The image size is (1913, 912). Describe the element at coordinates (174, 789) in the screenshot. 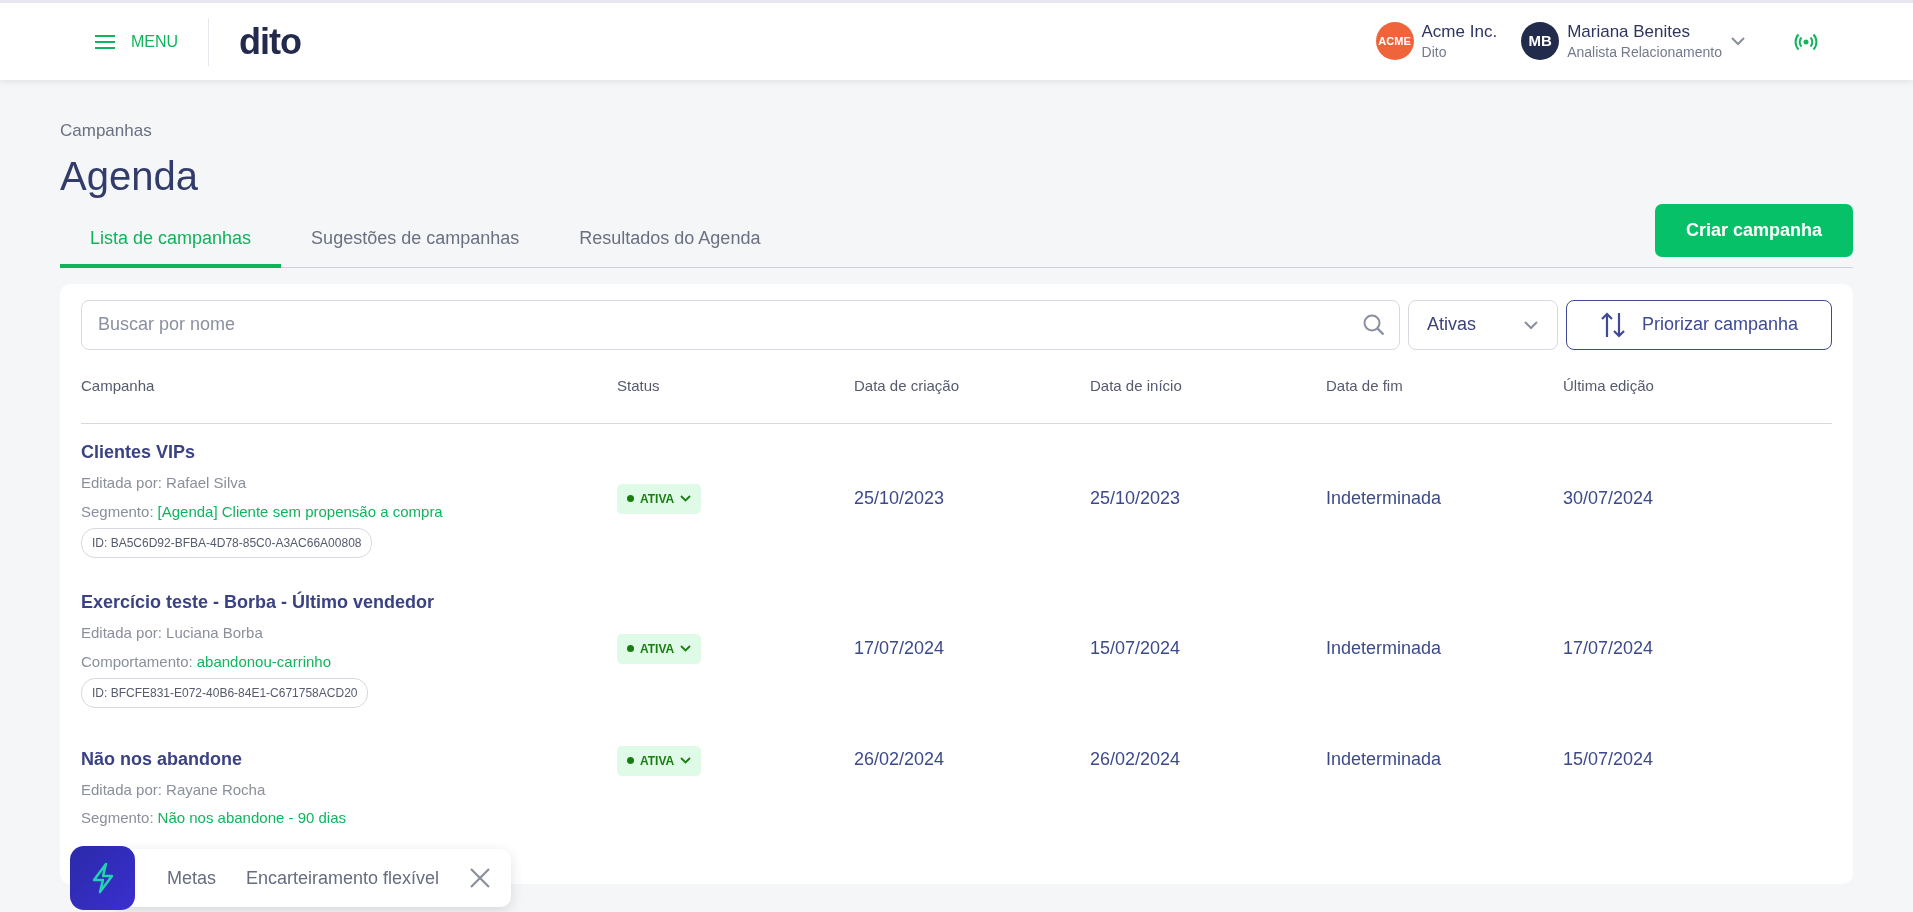

I see `editor-text: Editada por: Rayane Rocha` at that location.